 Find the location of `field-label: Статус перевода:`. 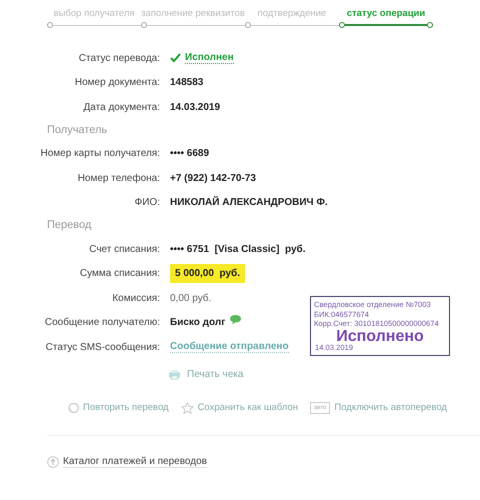

field-label: Статус перевода: is located at coordinates (119, 58).